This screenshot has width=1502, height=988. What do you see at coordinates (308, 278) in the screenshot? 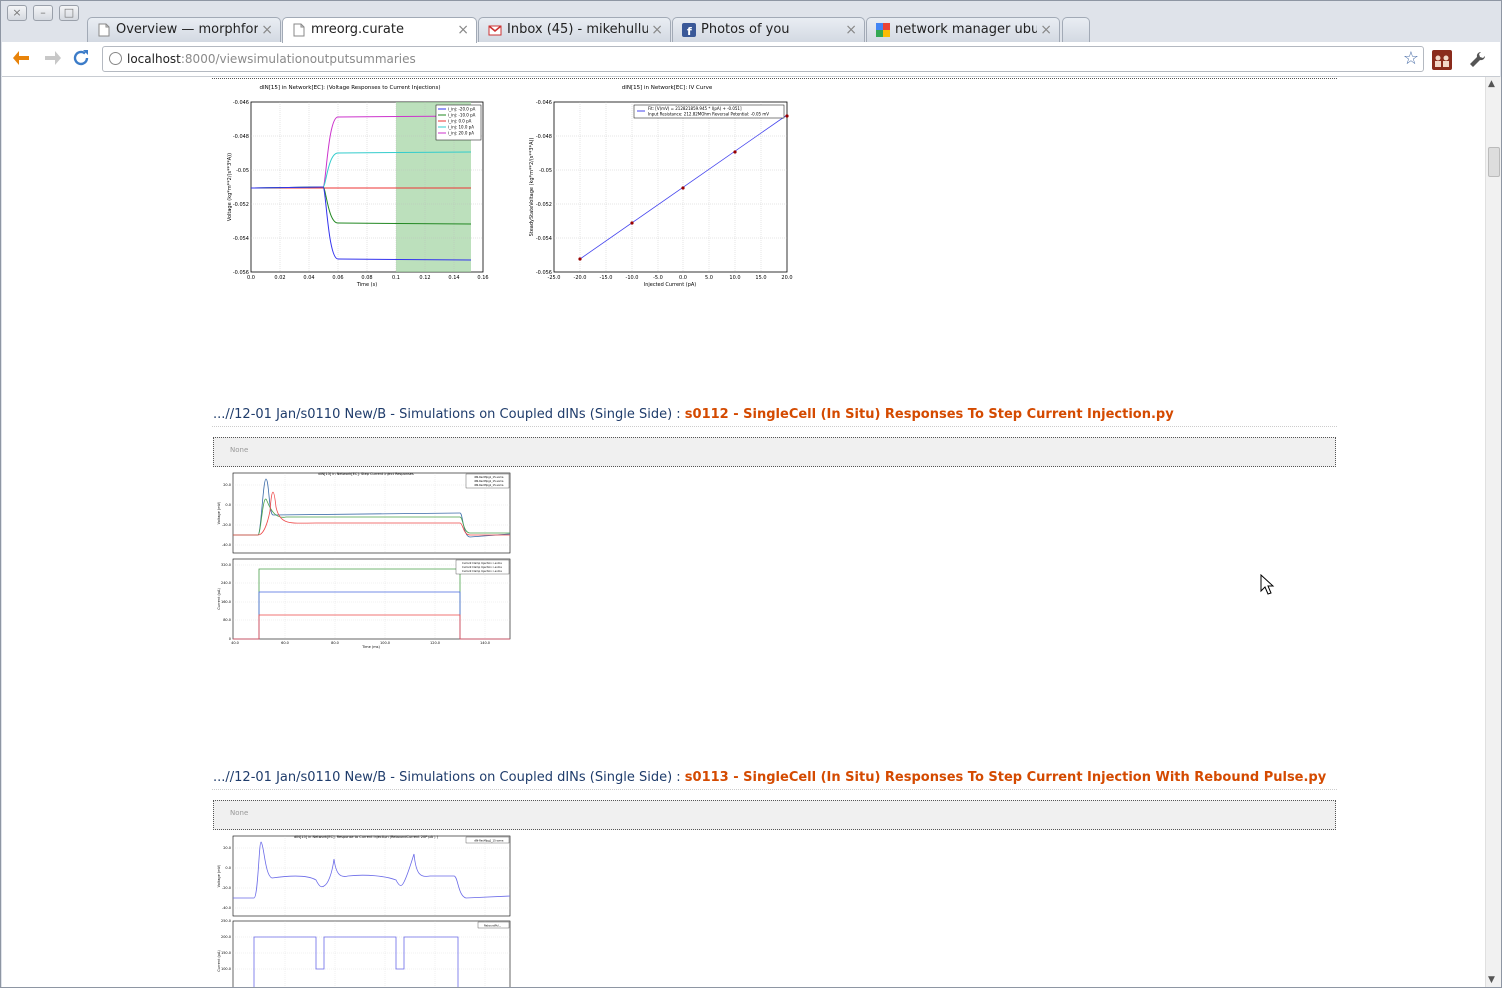
I see `x-tick: 0.04` at bounding box center [308, 278].